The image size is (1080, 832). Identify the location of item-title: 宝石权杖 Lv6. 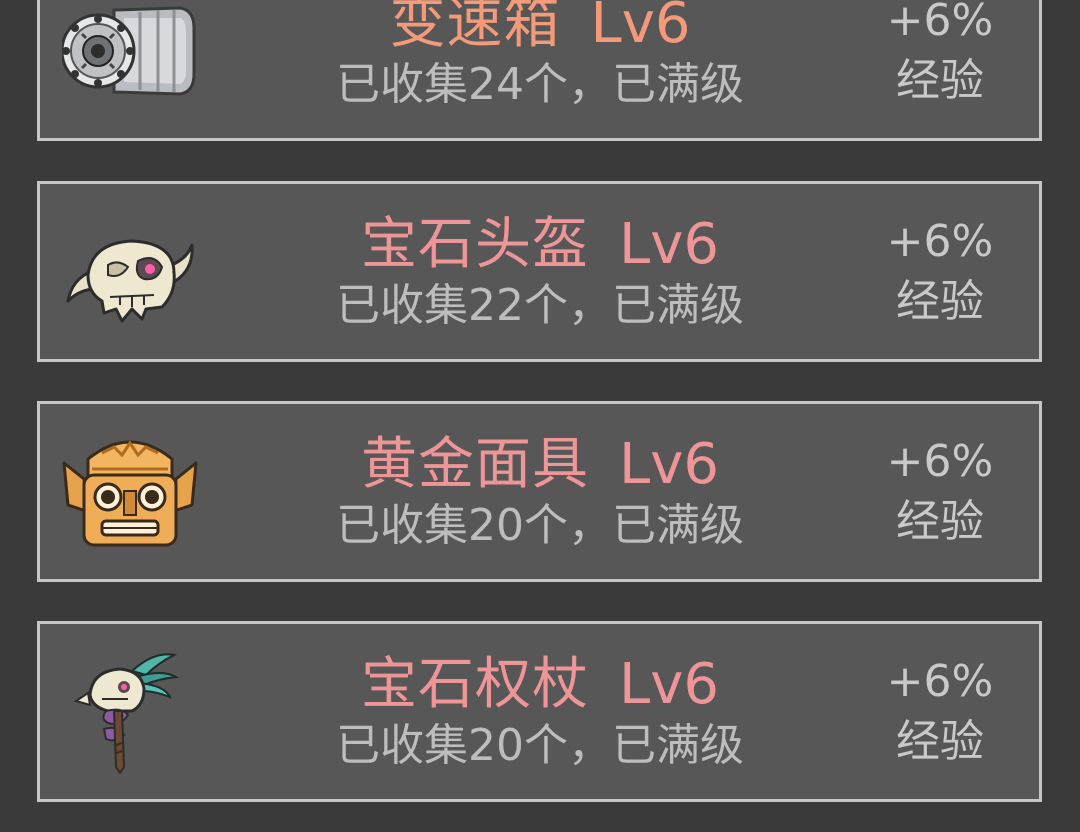
(540, 685).